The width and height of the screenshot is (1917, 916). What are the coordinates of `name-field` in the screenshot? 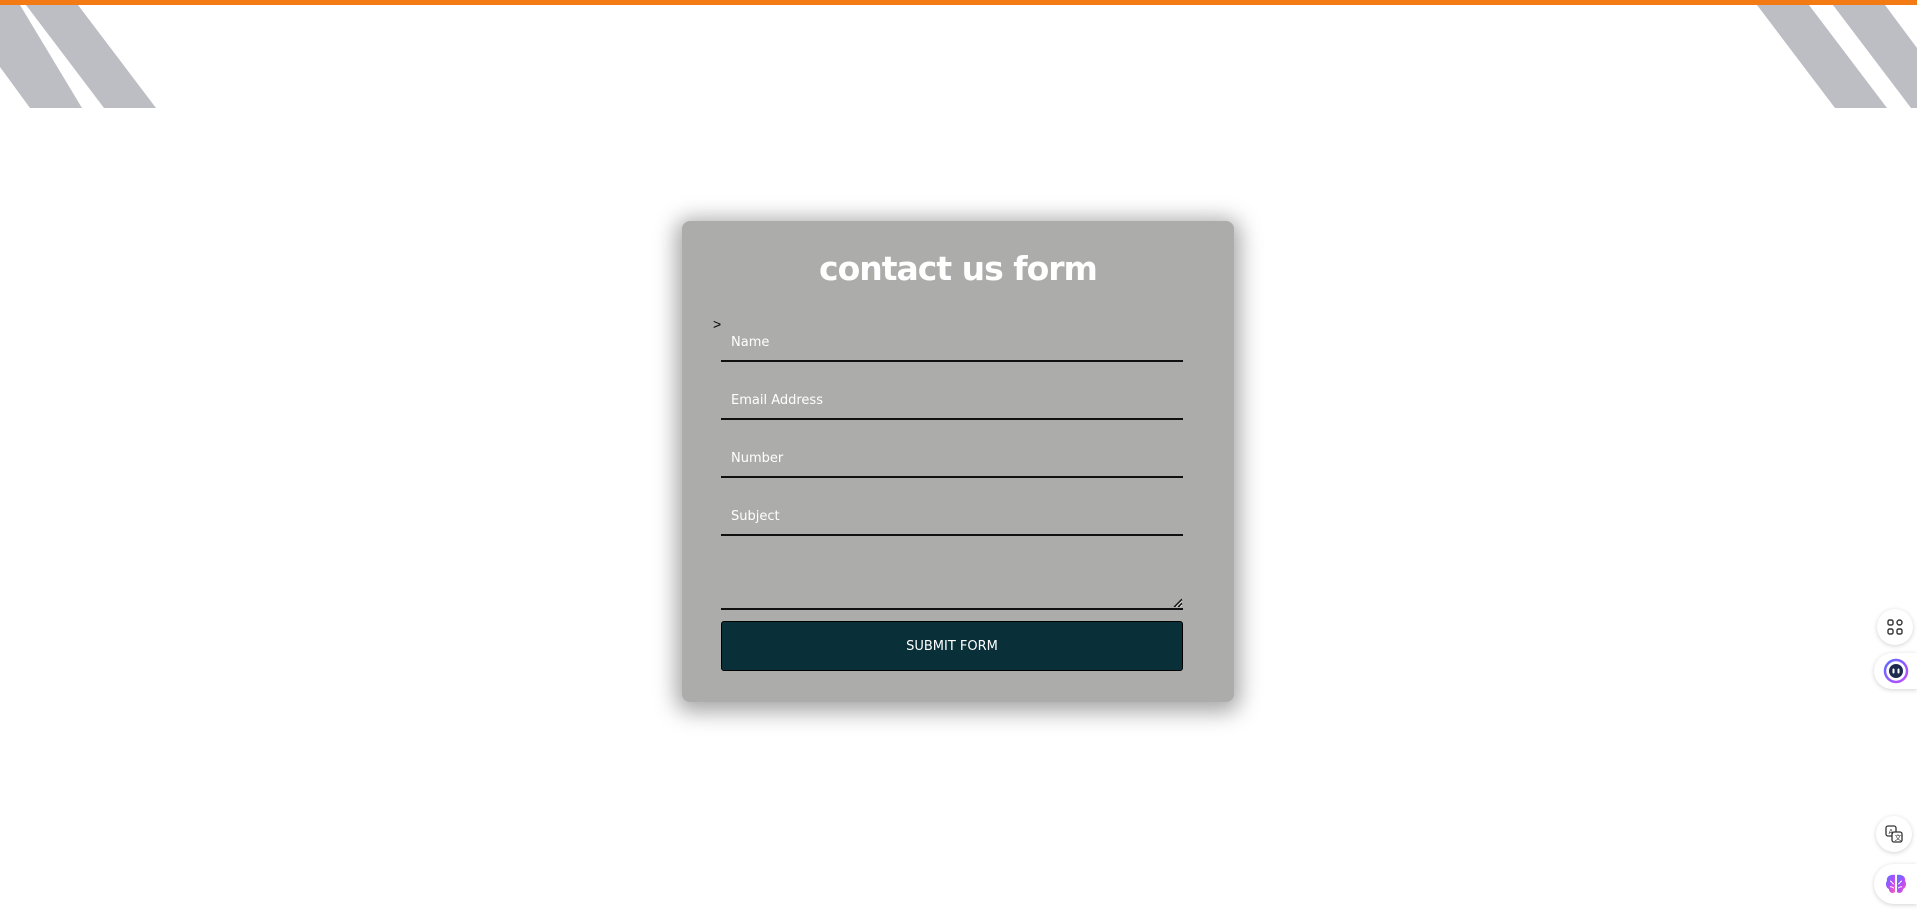 It's located at (952, 343).